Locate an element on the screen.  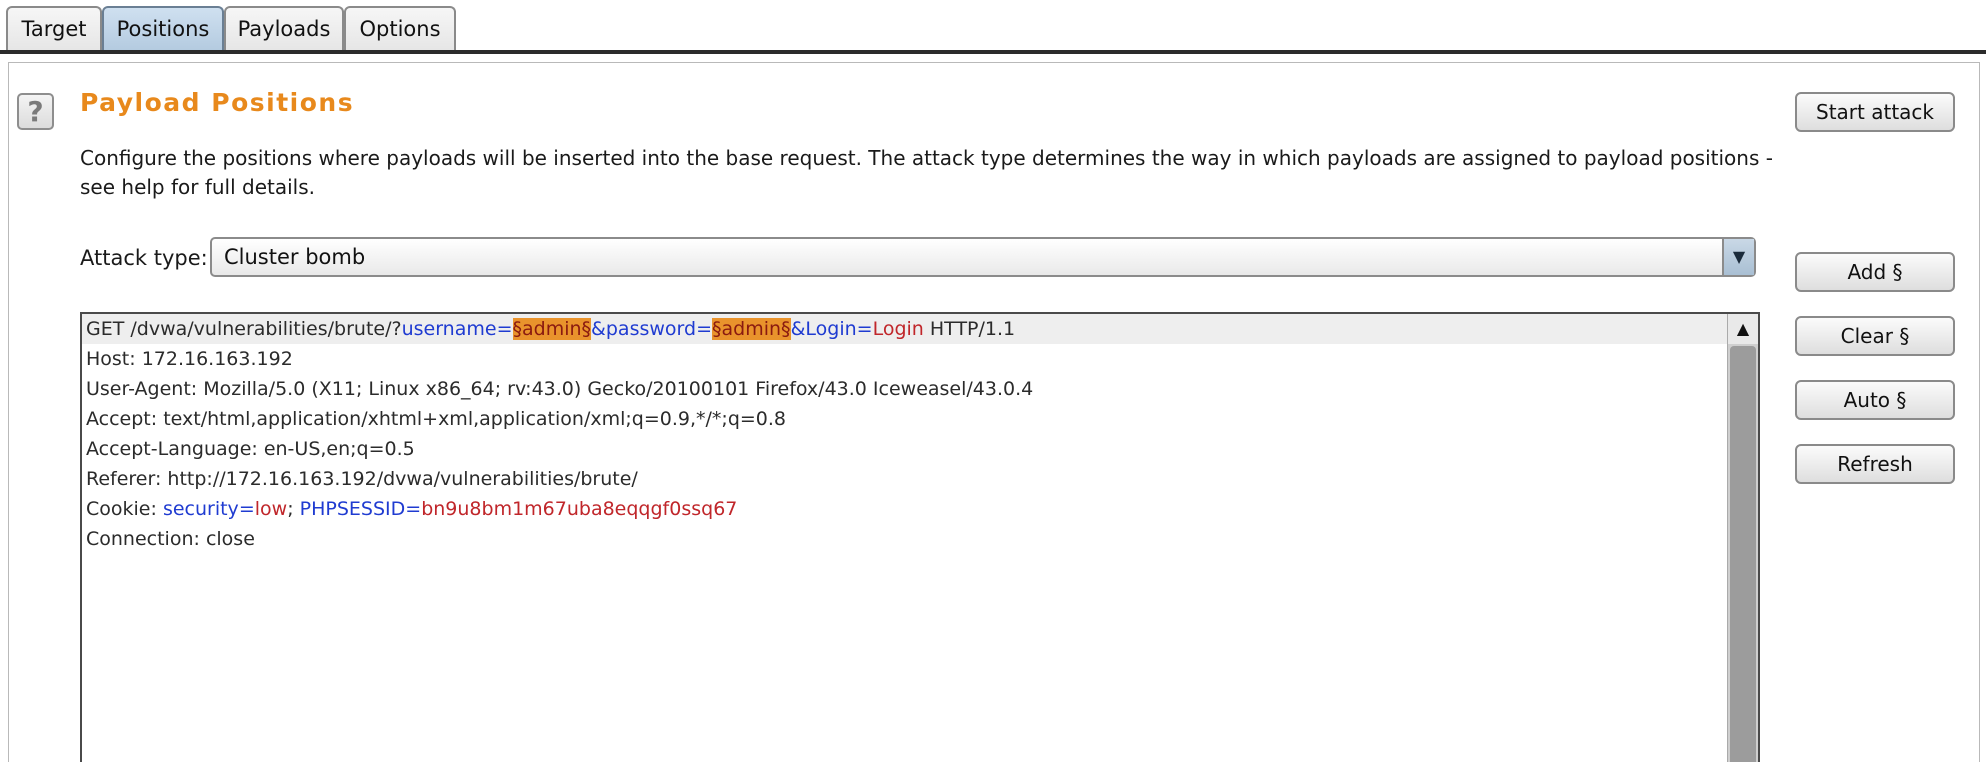
attack-type-label: Attack type: is located at coordinates (144, 258).